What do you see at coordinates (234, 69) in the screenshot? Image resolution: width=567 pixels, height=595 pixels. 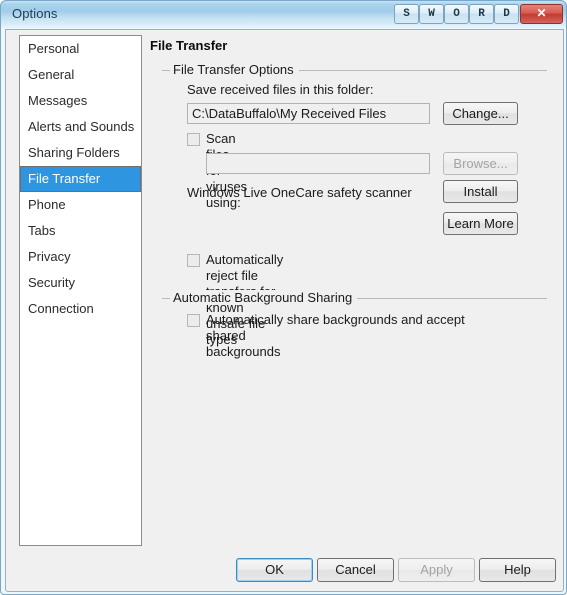 I see `group-file-transfer-options-legend: File Transfer Options` at bounding box center [234, 69].